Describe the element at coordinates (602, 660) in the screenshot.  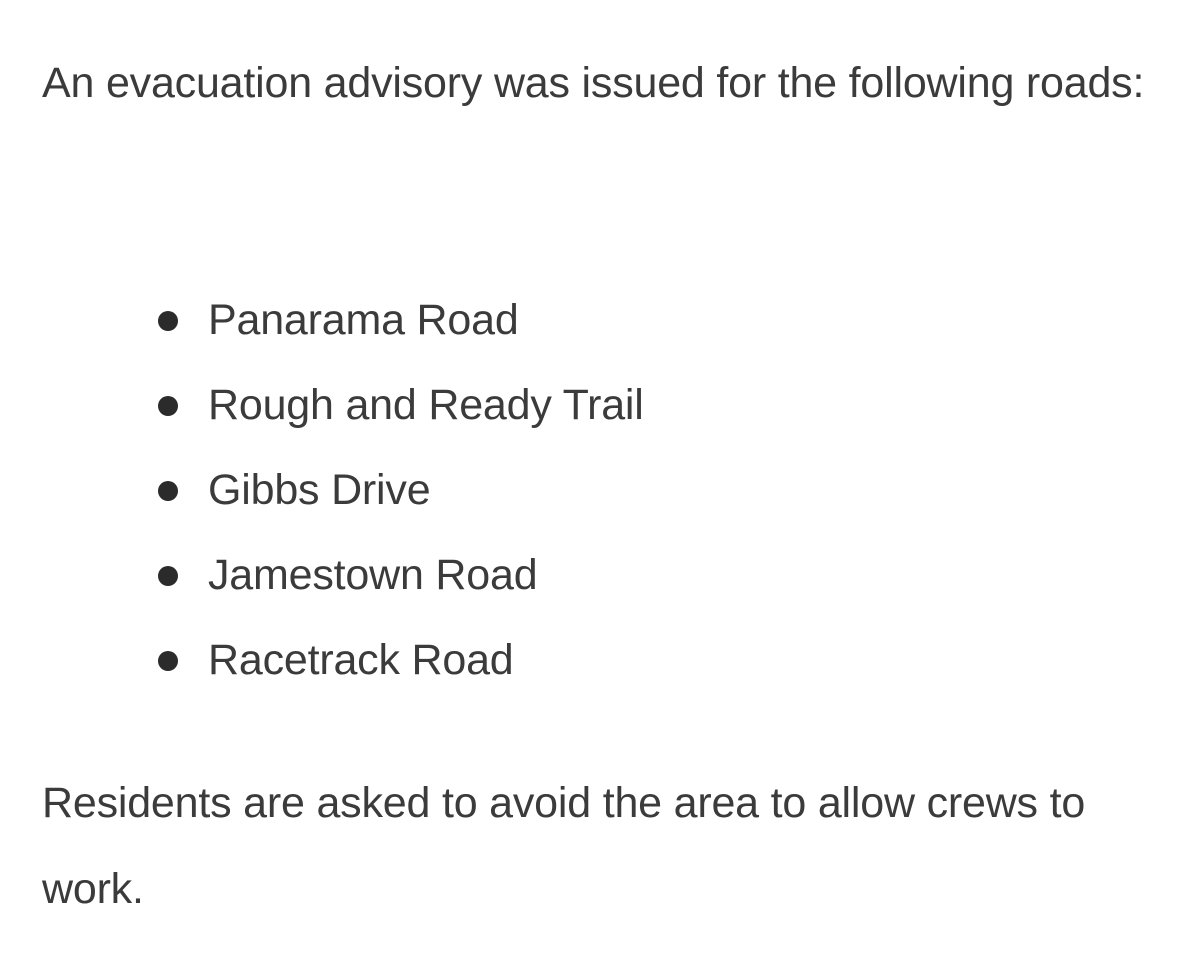
I see `list-item: Racetrack Road` at that location.